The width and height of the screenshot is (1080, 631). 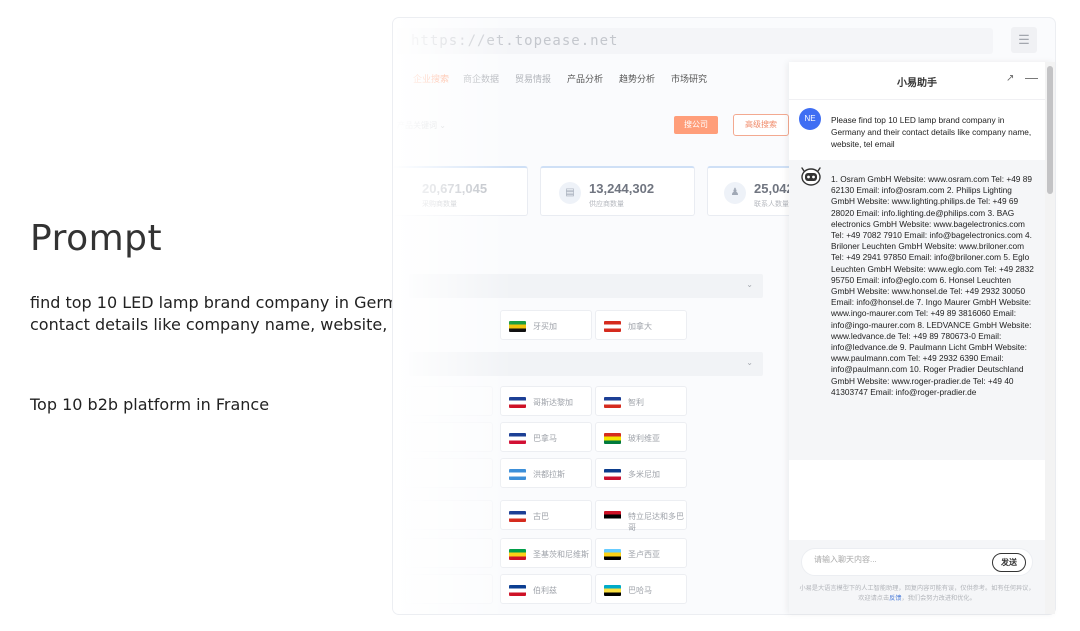 What do you see at coordinates (541, 516) in the screenshot?
I see `country-name: 古巴` at bounding box center [541, 516].